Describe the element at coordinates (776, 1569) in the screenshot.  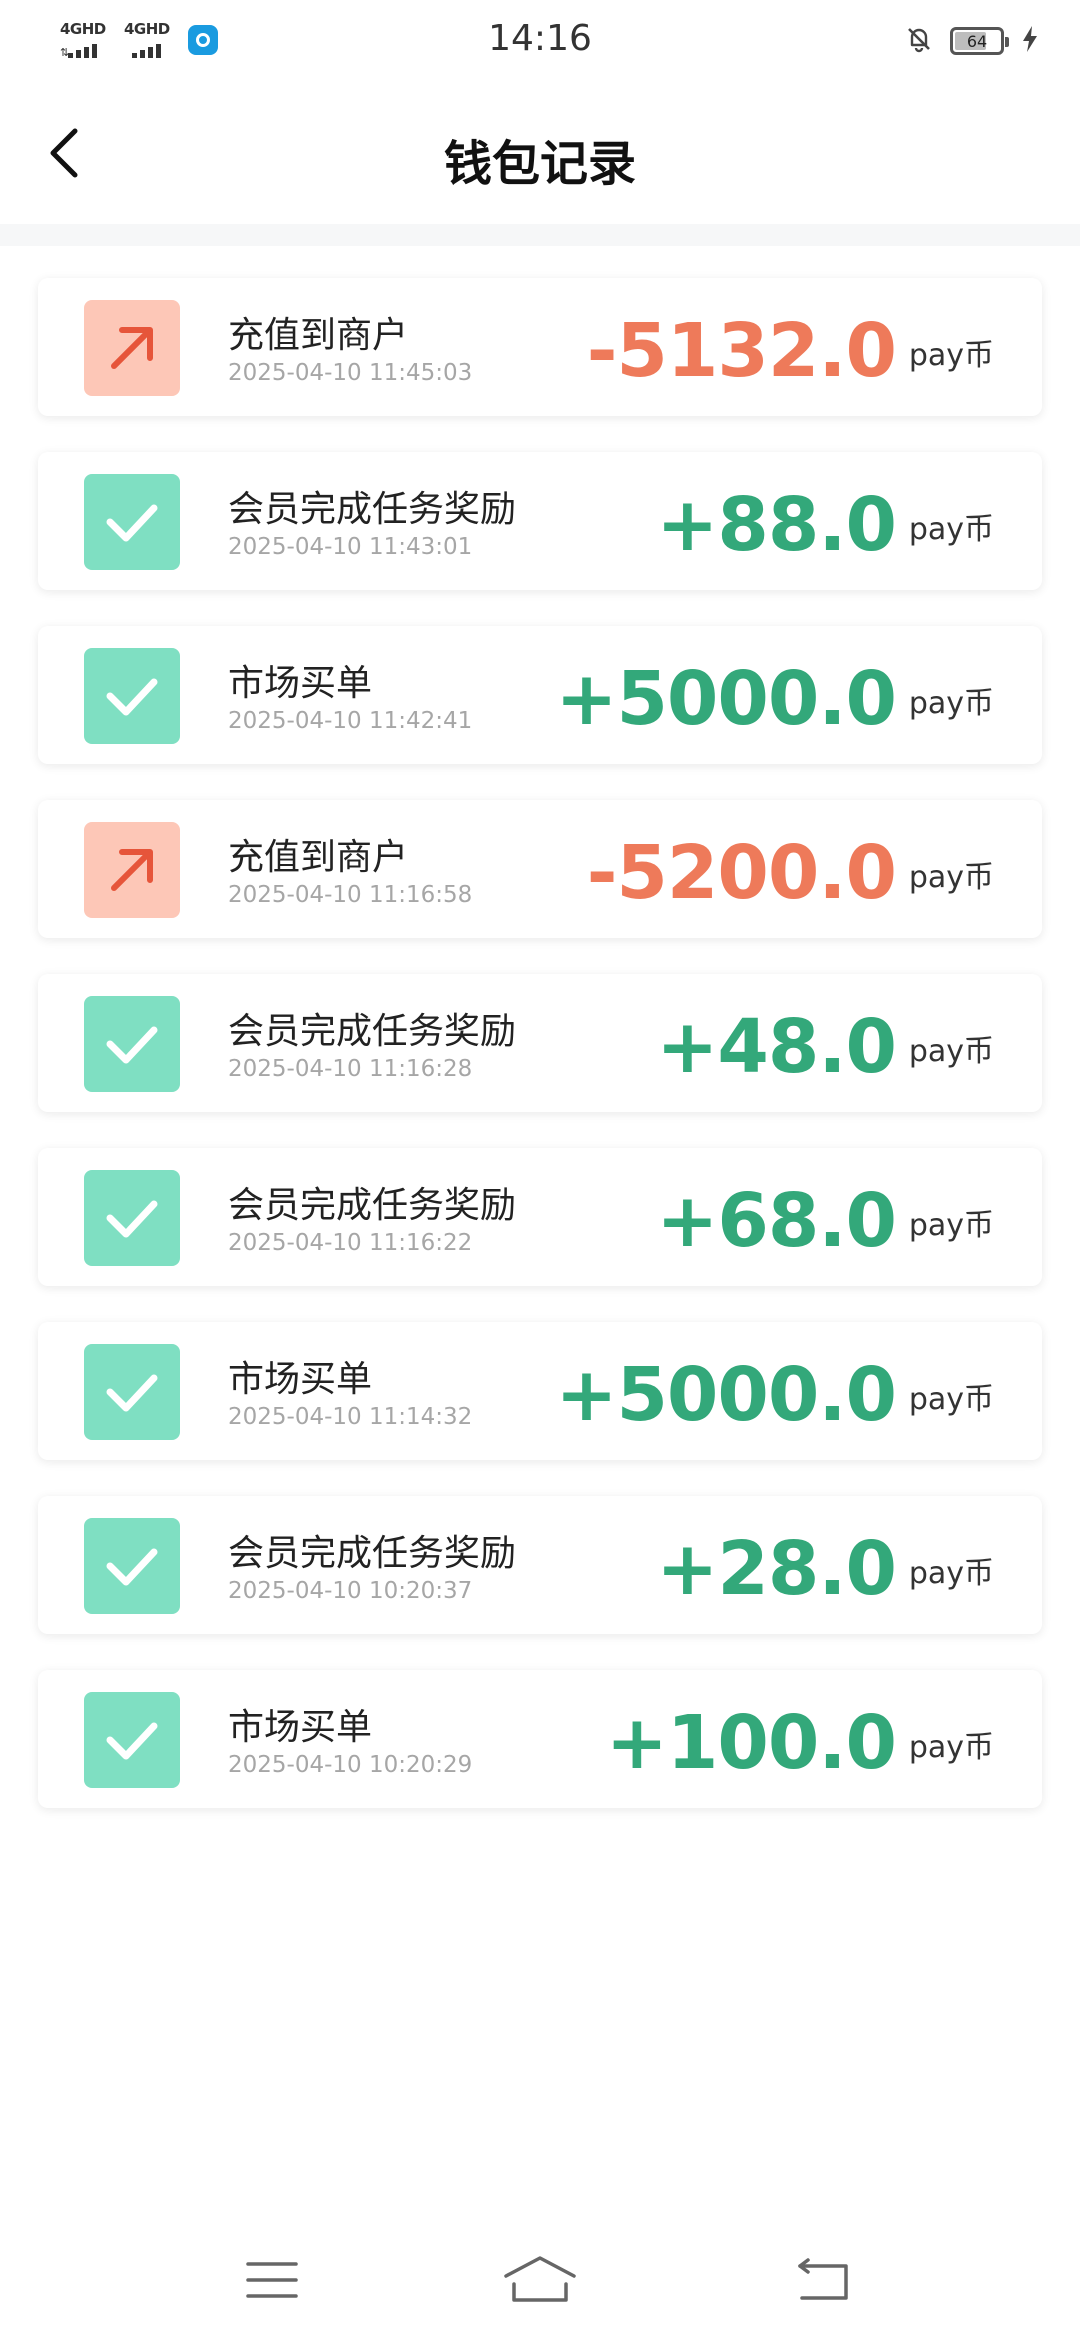
I see `record-amount: +28.0` at that location.